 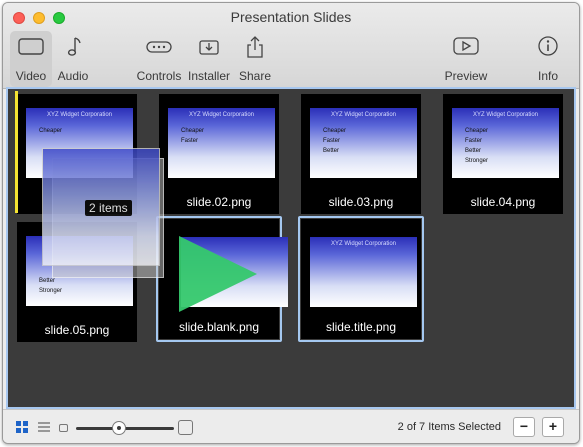 What do you see at coordinates (553, 427) in the screenshot?
I see `add-item-button: +` at bounding box center [553, 427].